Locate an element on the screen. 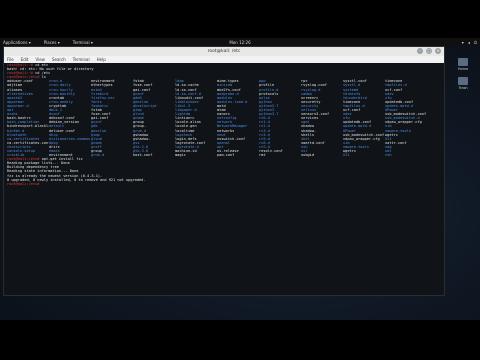 The image size is (480, 360). terminal-titlebar: root@kali: /etc – □ × is located at coordinates (224, 51).